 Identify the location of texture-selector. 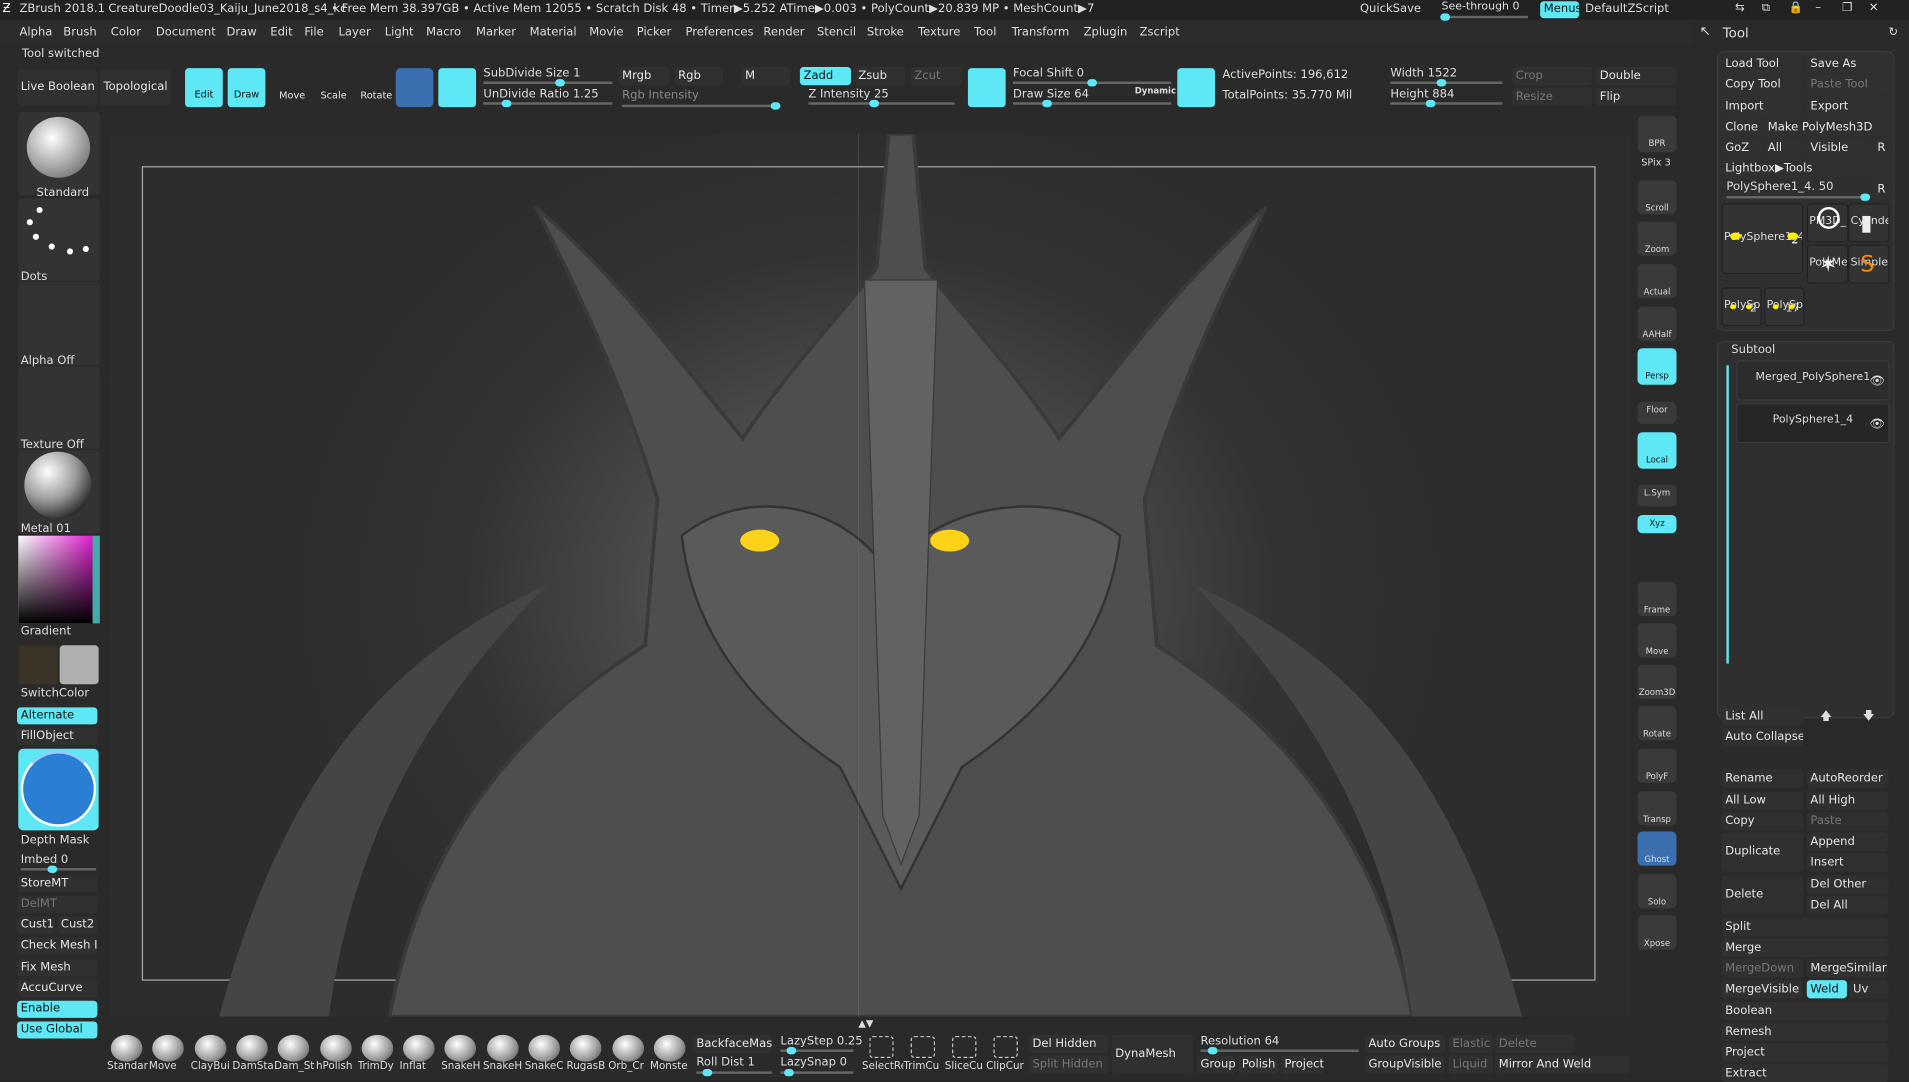
(59, 408).